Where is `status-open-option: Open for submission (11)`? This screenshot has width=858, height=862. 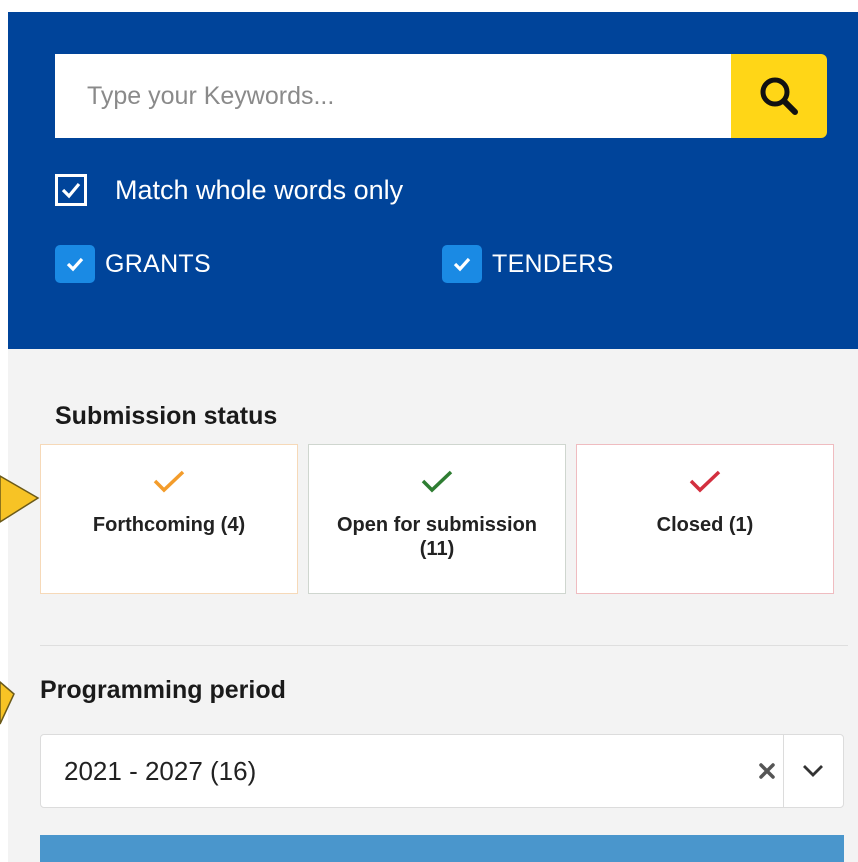
status-open-option: Open for submission (11) is located at coordinates (437, 519).